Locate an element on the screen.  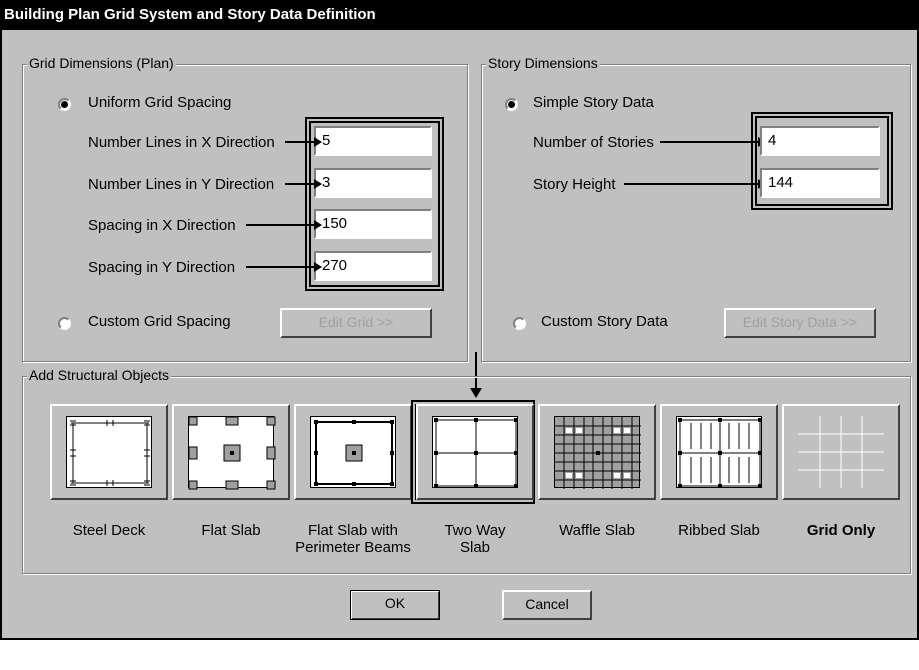
waffle-slab-caption-line1: Waffle Slab is located at coordinates (597, 530).